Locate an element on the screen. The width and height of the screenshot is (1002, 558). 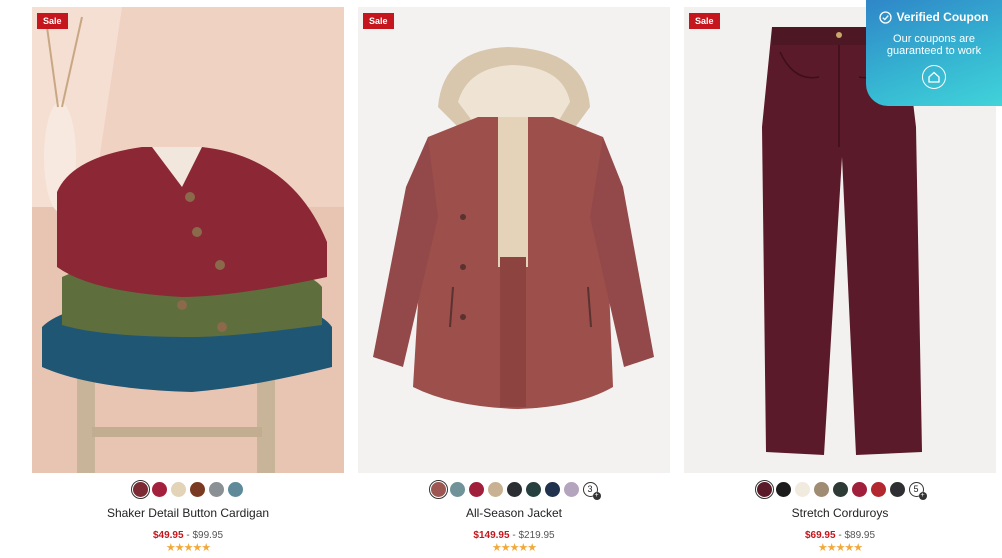
home-icon-button is located at coordinates (934, 77).